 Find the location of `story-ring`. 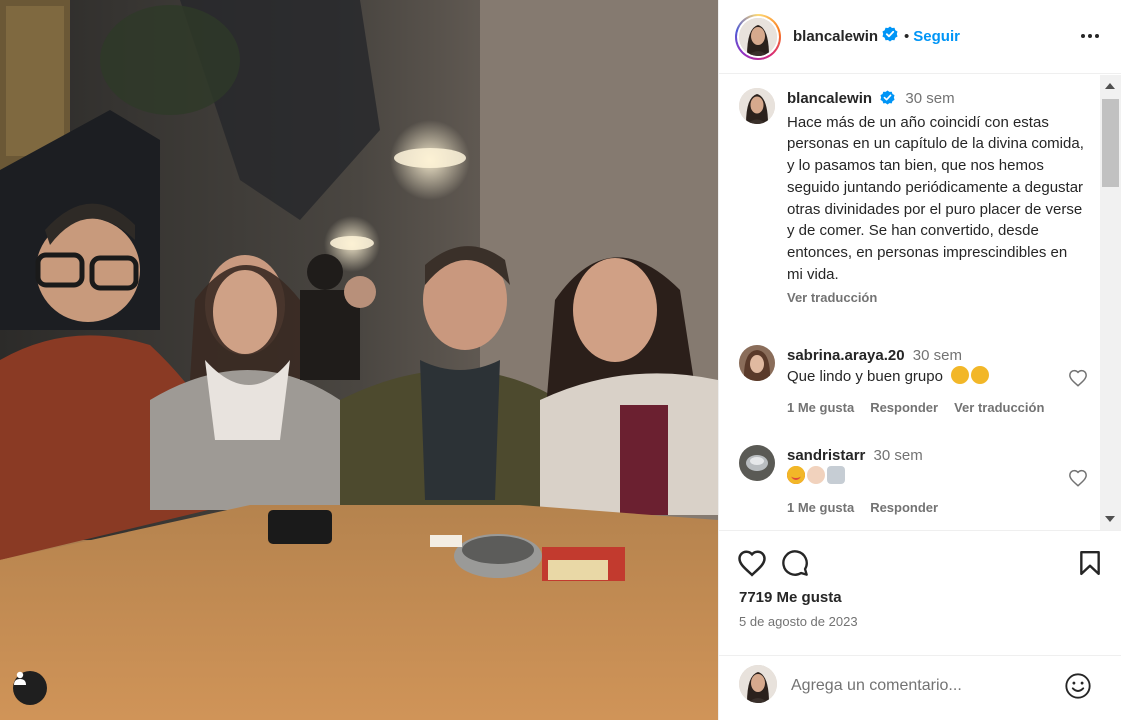

story-ring is located at coordinates (758, 36).